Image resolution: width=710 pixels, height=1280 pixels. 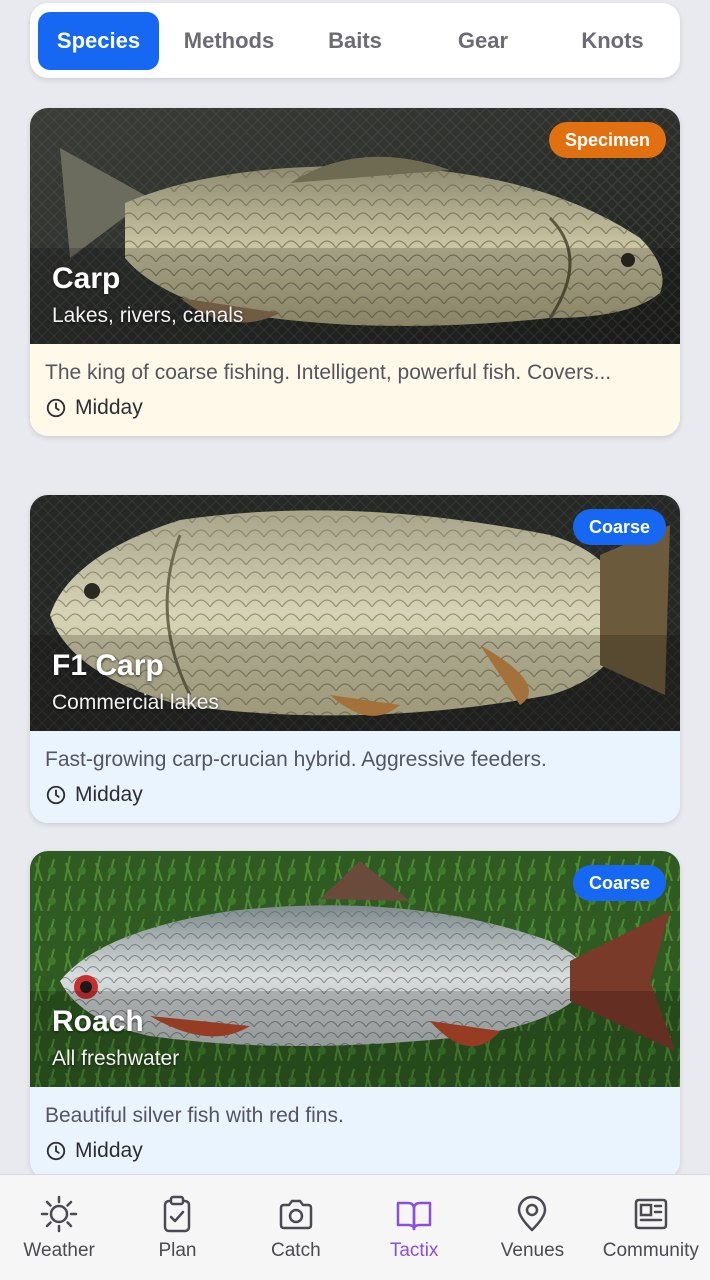 I want to click on nav-plan: Plan, so click(x=177, y=1227).